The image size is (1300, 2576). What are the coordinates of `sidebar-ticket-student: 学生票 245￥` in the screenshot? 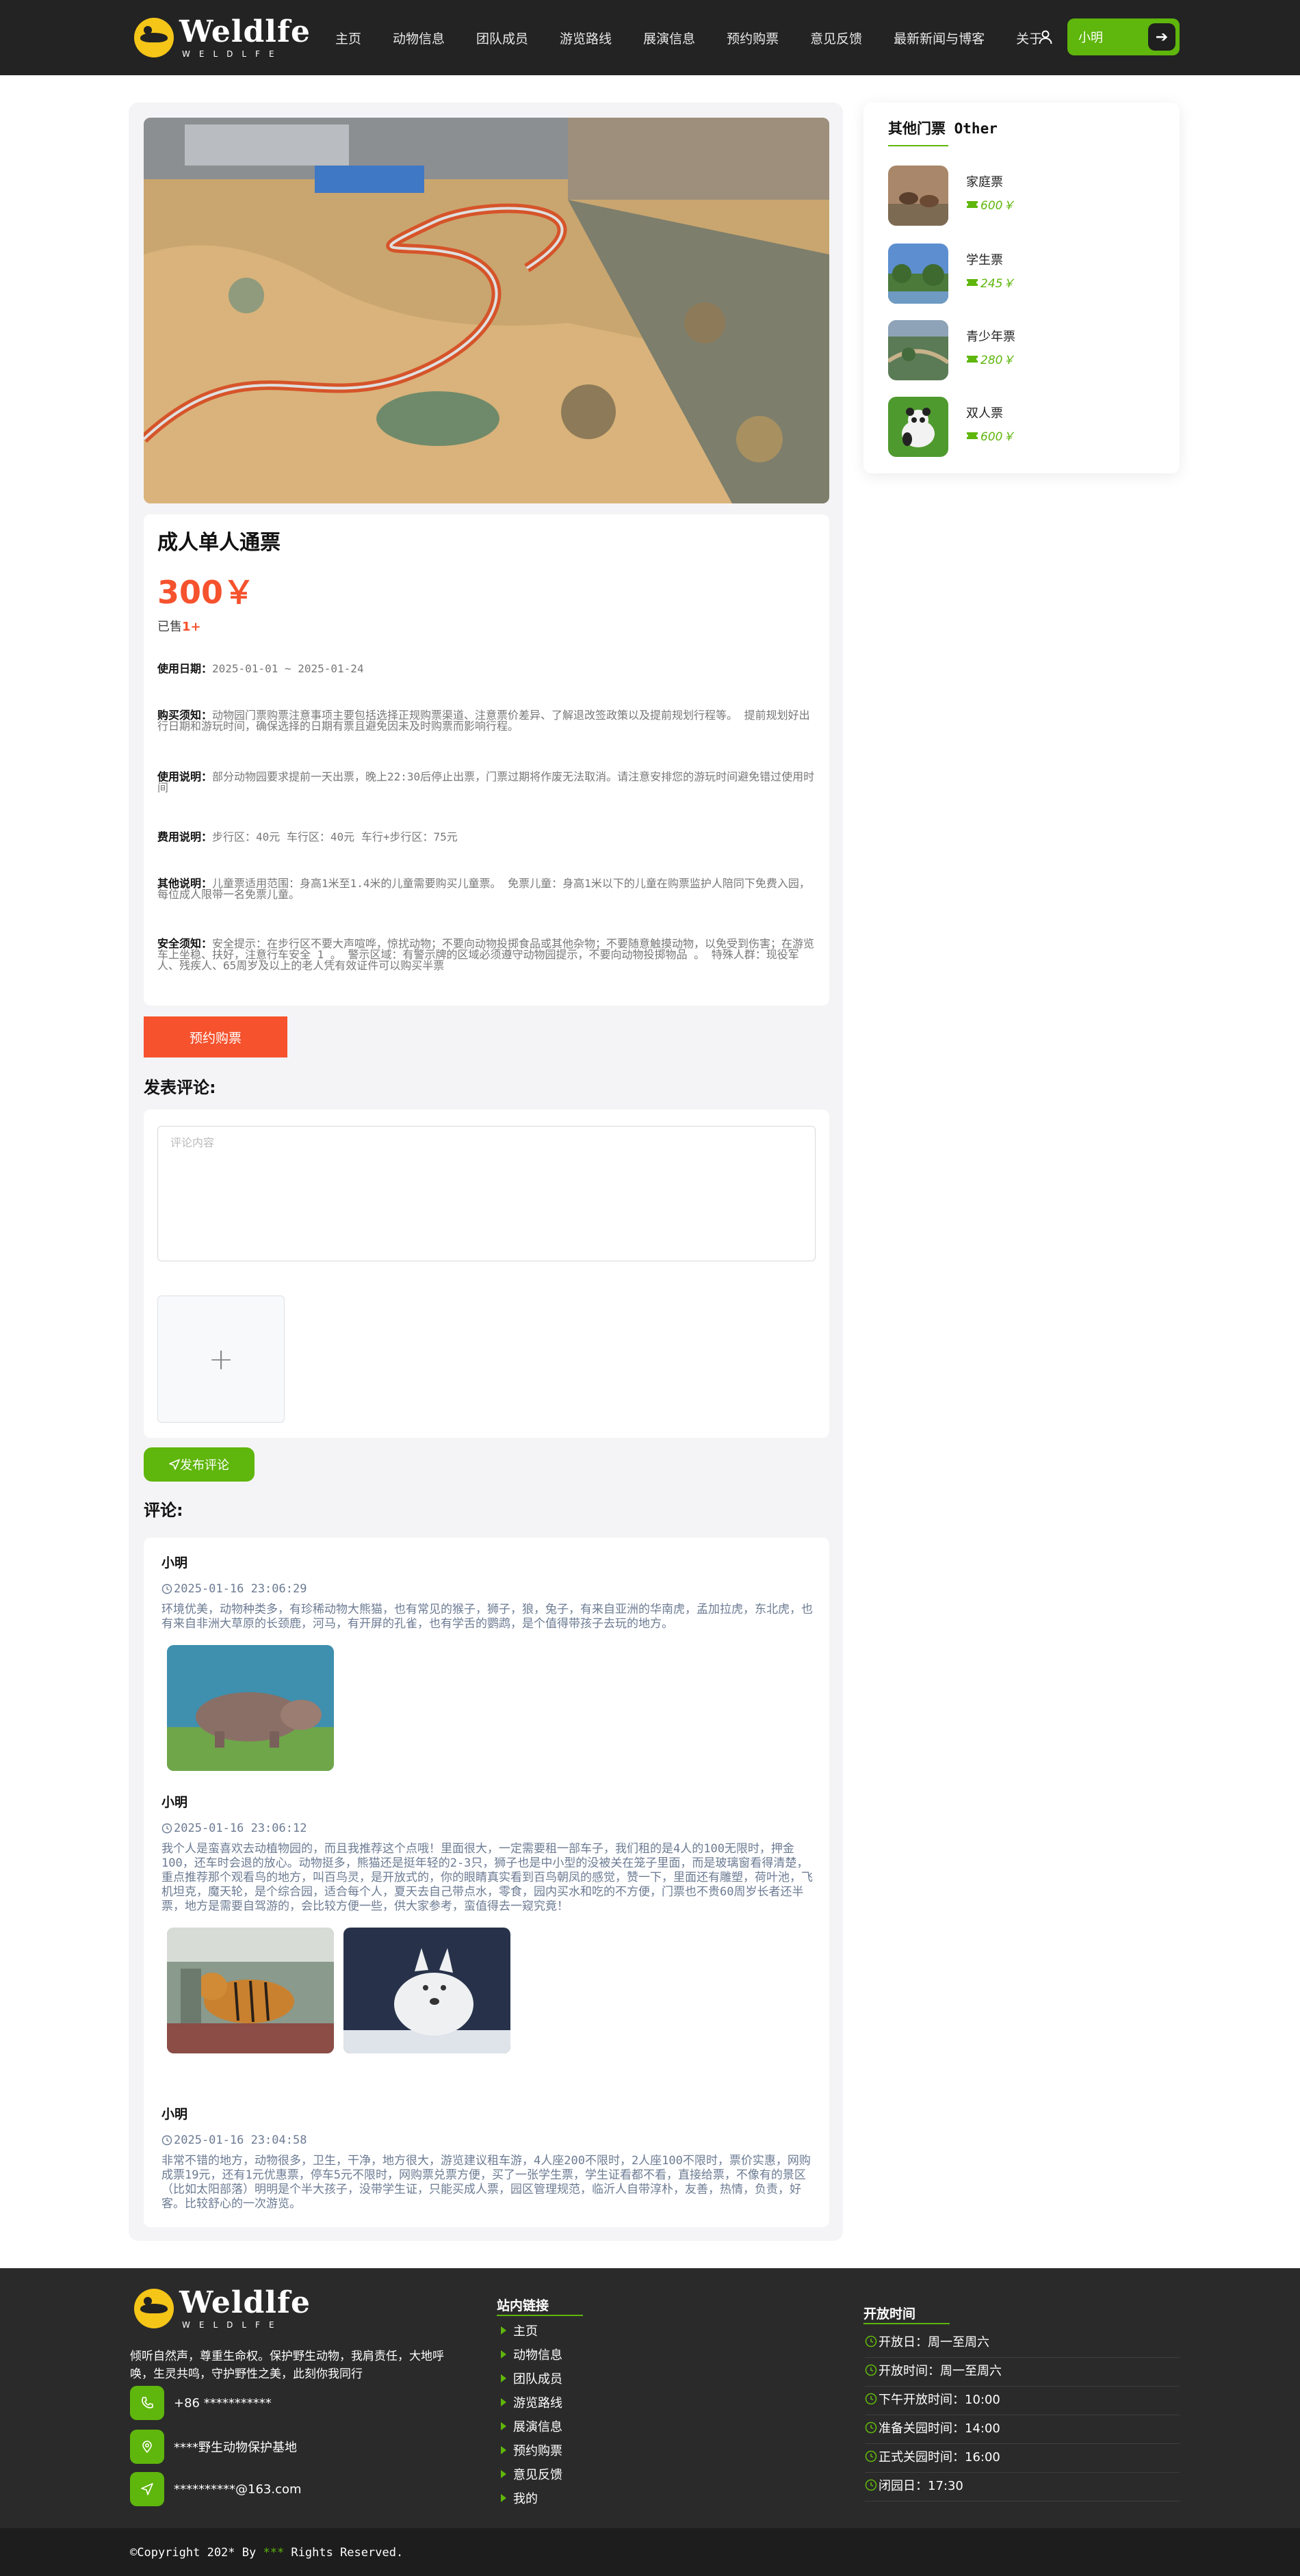 It's located at (1025, 274).